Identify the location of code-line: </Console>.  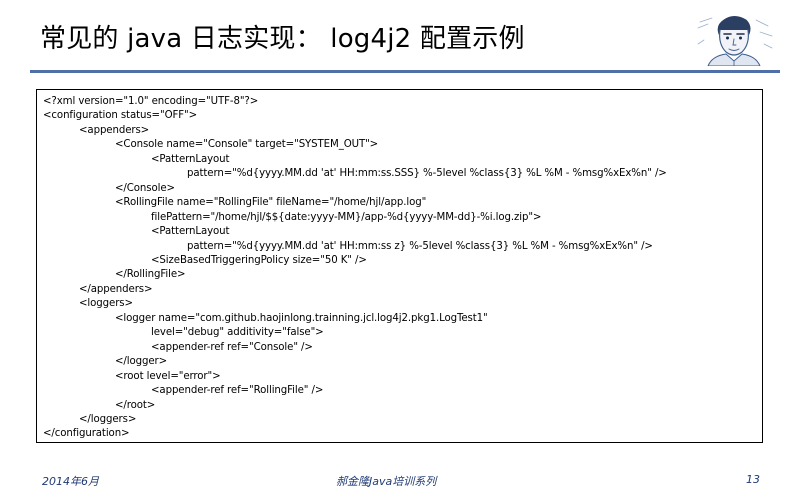
(145, 188).